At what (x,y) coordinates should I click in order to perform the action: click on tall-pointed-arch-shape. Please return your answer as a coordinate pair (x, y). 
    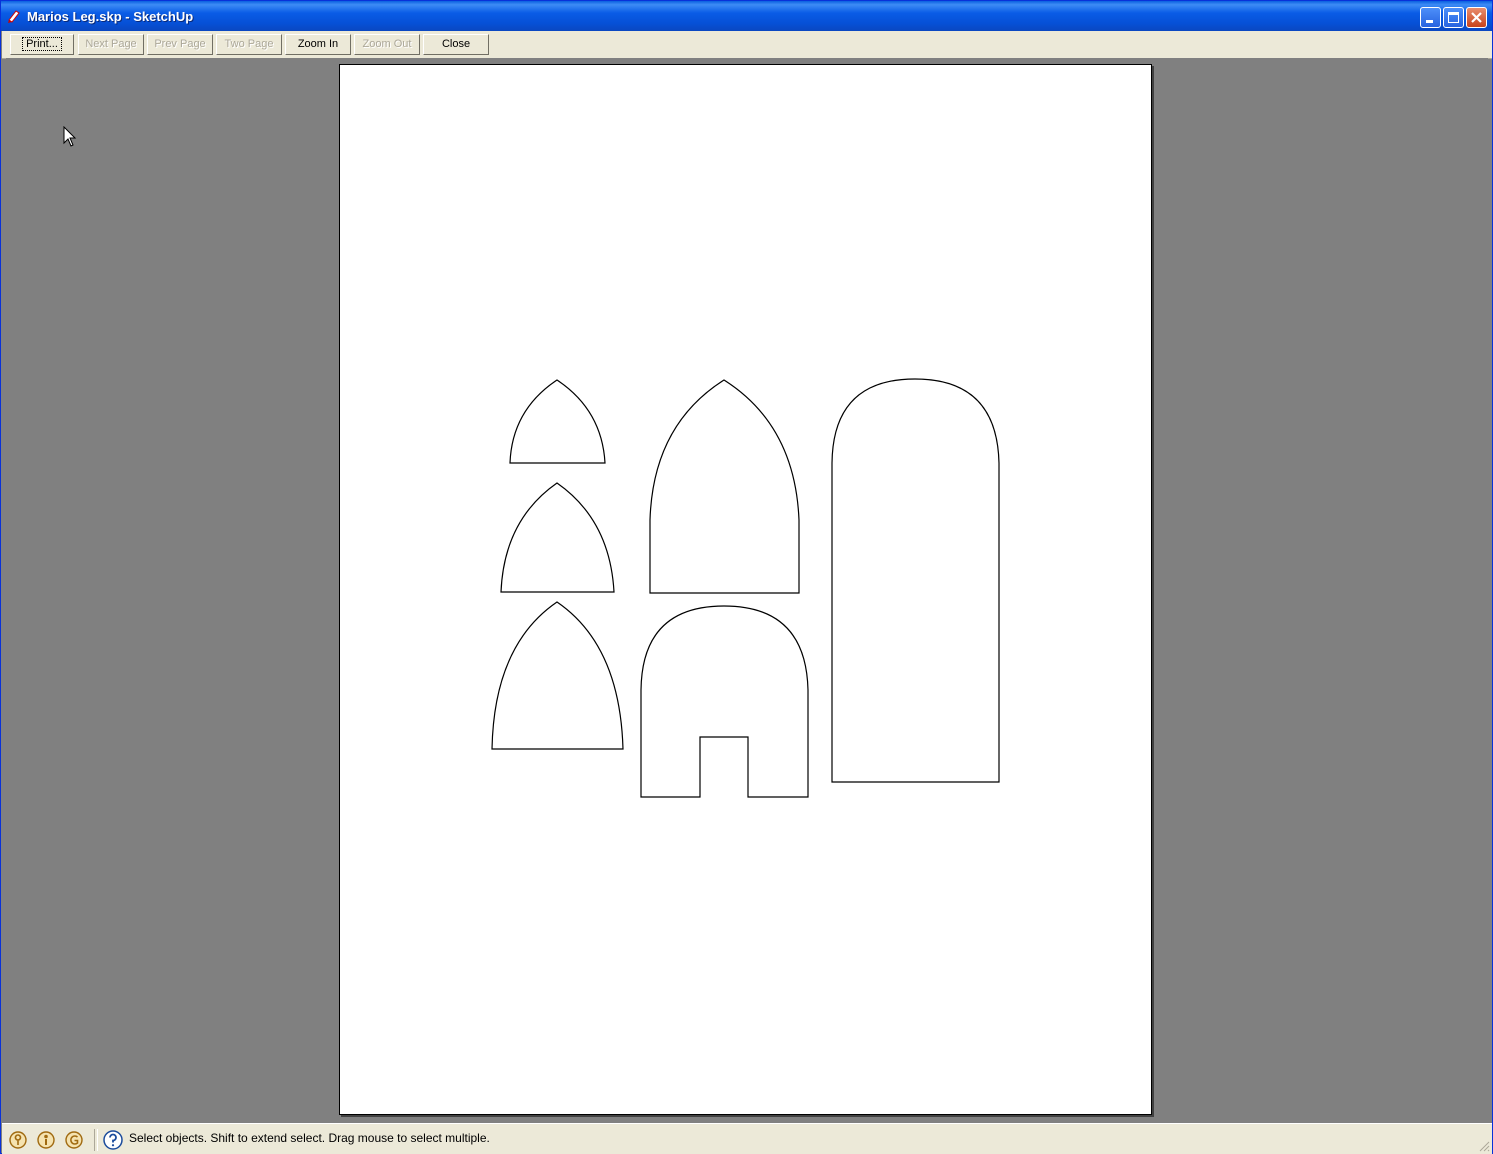
    Looking at the image, I should click on (724, 486).